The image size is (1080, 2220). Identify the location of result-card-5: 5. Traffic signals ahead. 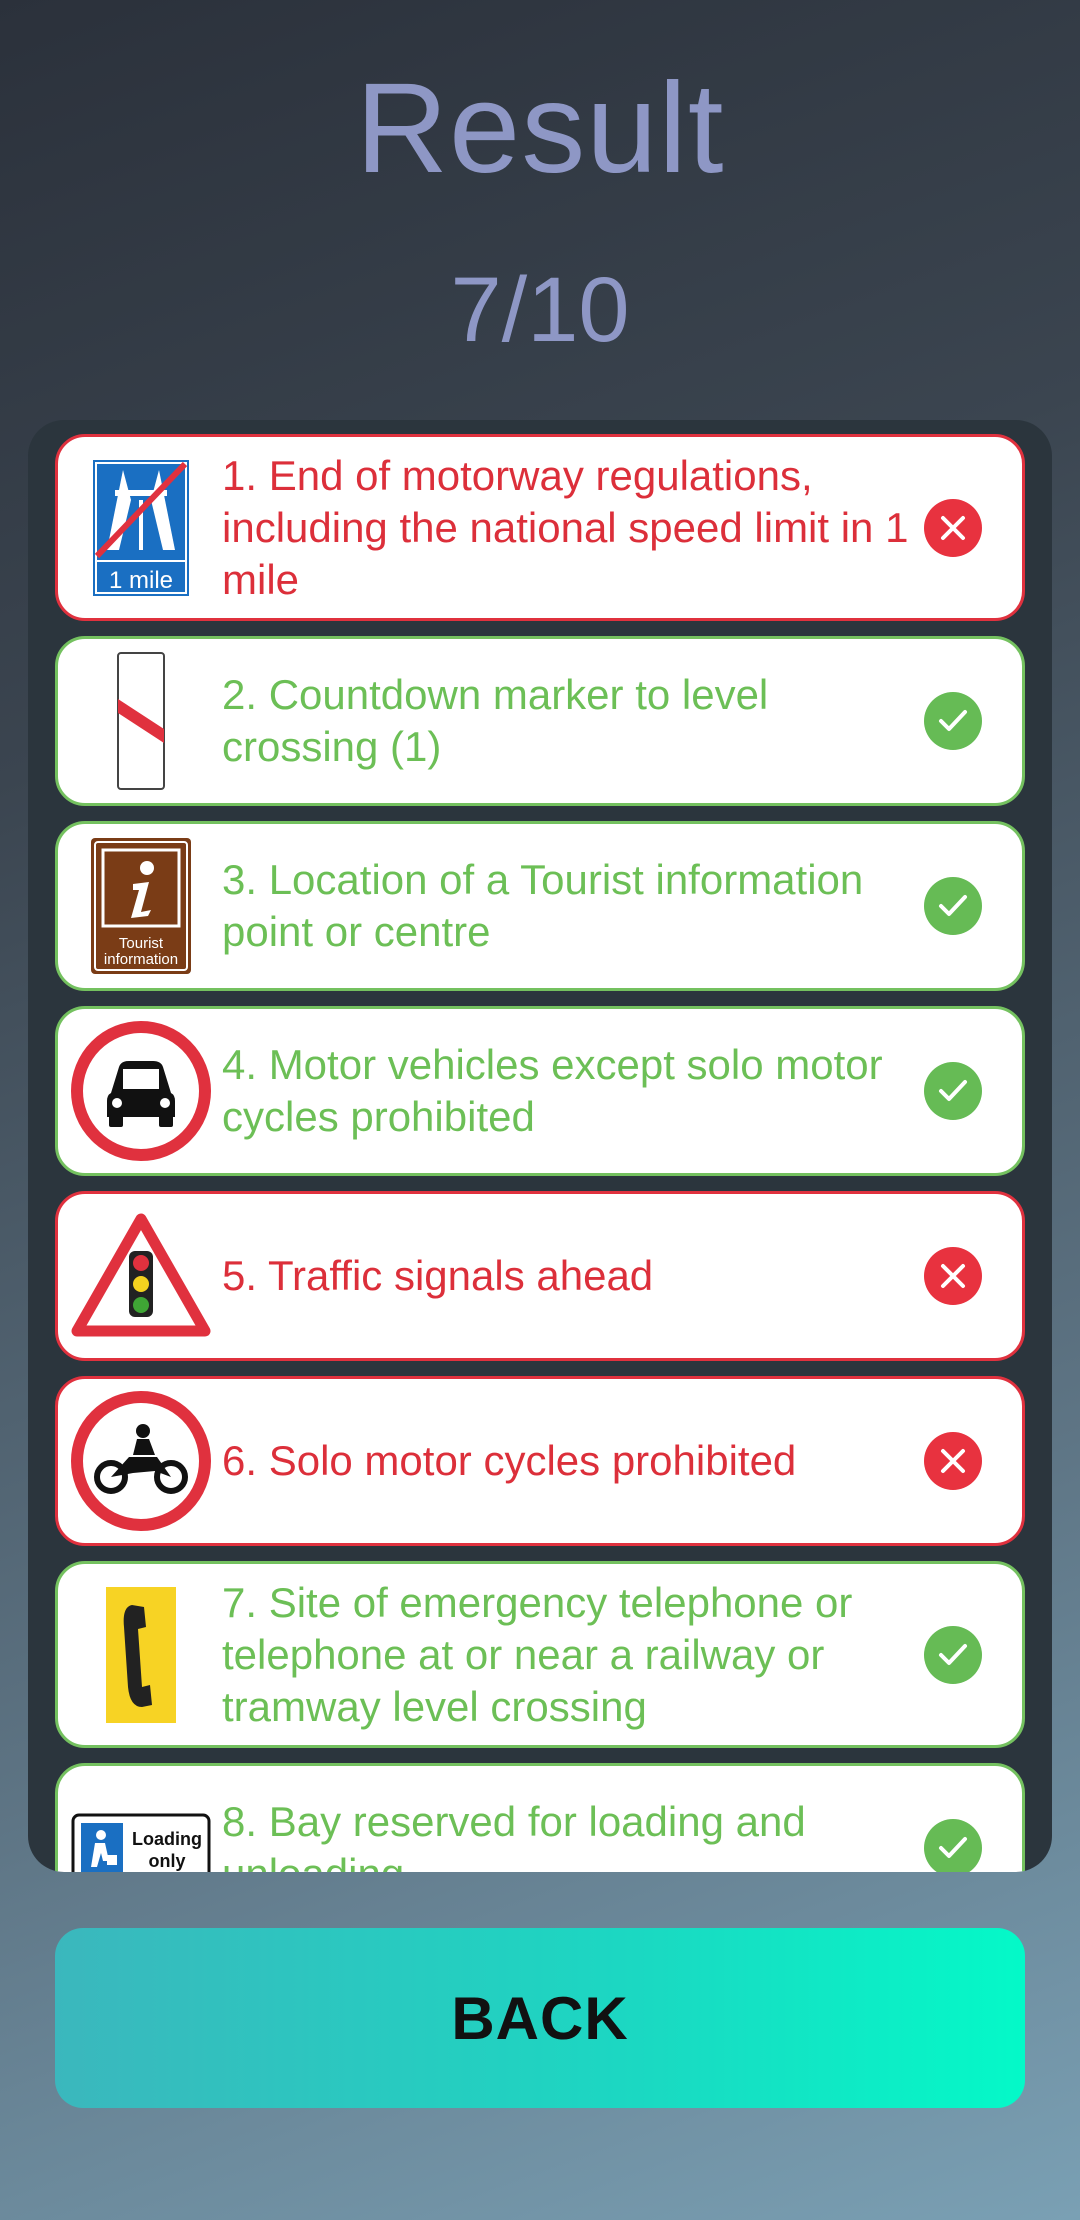
(540, 1276).